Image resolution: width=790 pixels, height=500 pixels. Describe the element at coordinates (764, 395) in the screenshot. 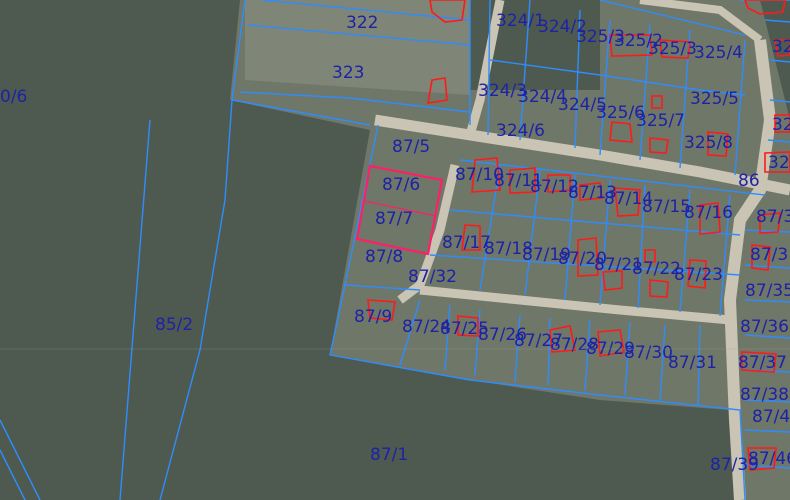

I see `parcel-label: 87/38` at that location.